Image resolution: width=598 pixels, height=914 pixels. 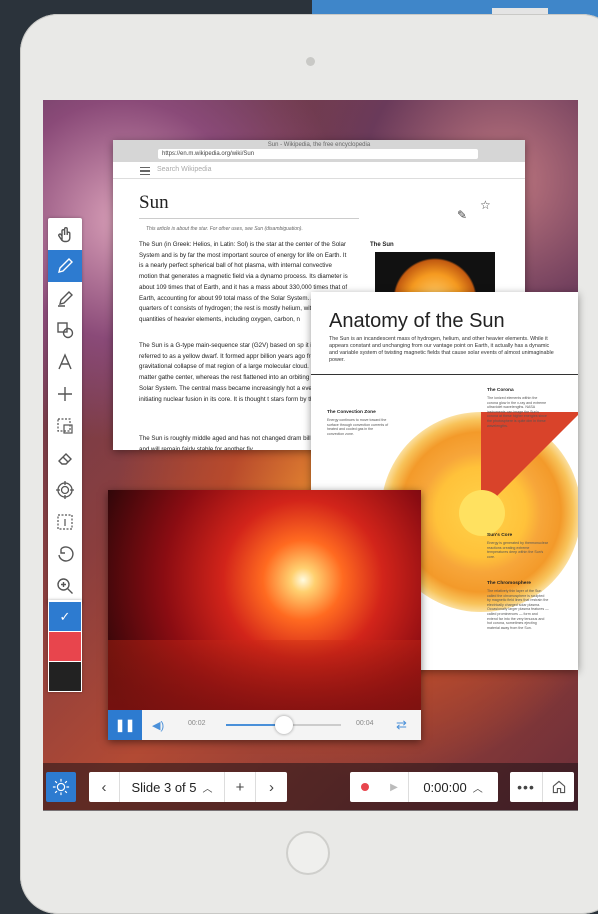 I want to click on loop-icon: ⇄, so click(x=401, y=725).